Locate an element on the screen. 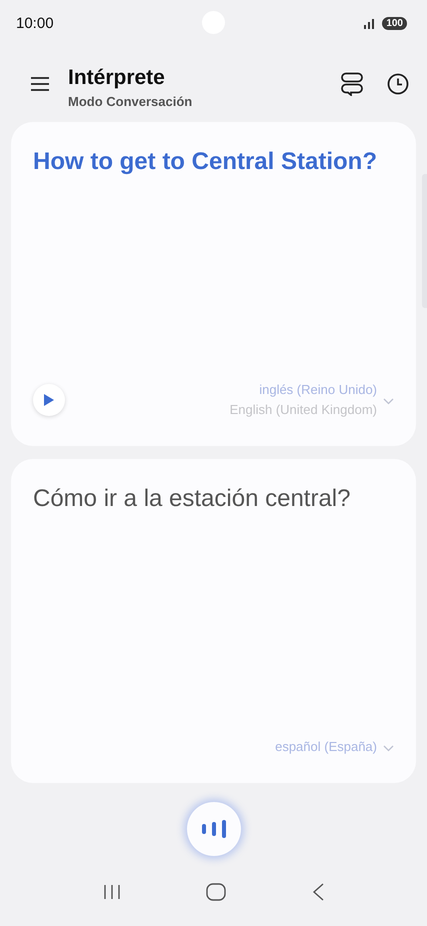  battery-level: 100 is located at coordinates (394, 23).